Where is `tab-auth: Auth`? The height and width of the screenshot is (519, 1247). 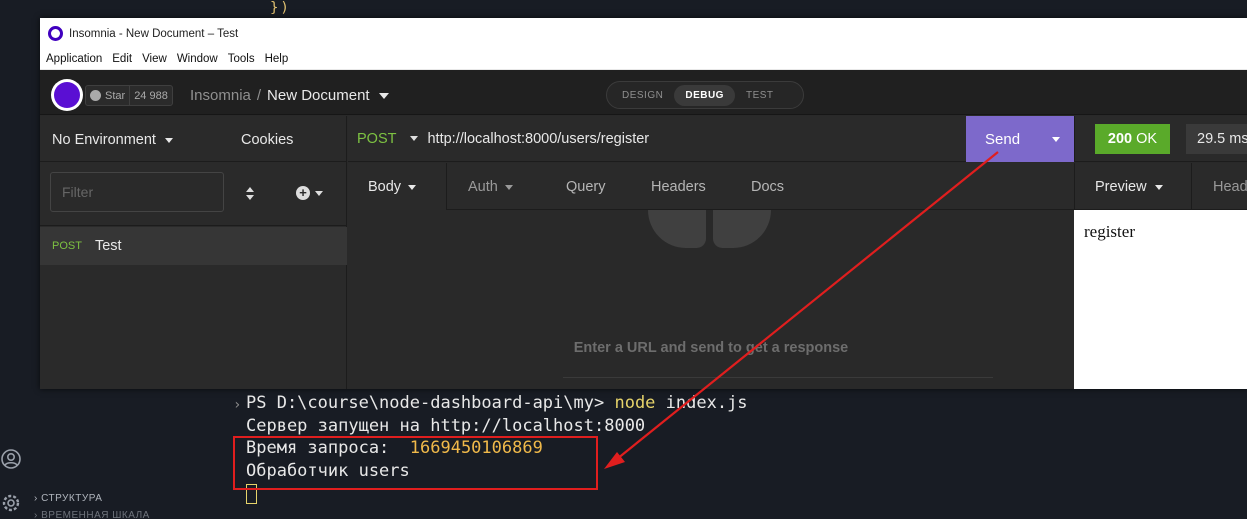
tab-auth: Auth is located at coordinates (490, 187).